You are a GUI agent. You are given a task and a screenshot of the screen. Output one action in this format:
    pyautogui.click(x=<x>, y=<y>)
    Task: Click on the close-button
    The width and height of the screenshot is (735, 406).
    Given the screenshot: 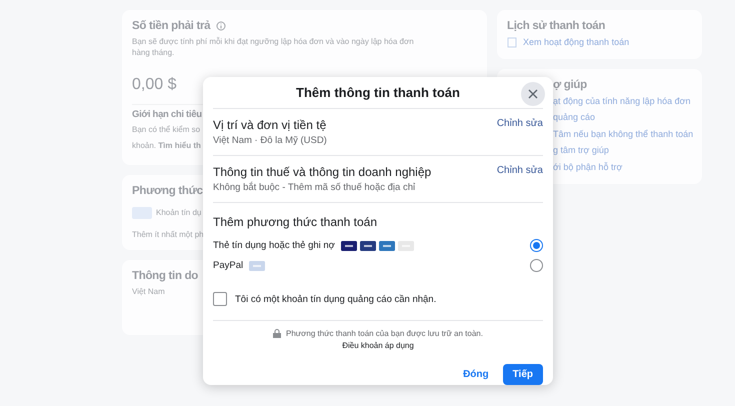 What is the action you would take?
    pyautogui.click(x=533, y=94)
    